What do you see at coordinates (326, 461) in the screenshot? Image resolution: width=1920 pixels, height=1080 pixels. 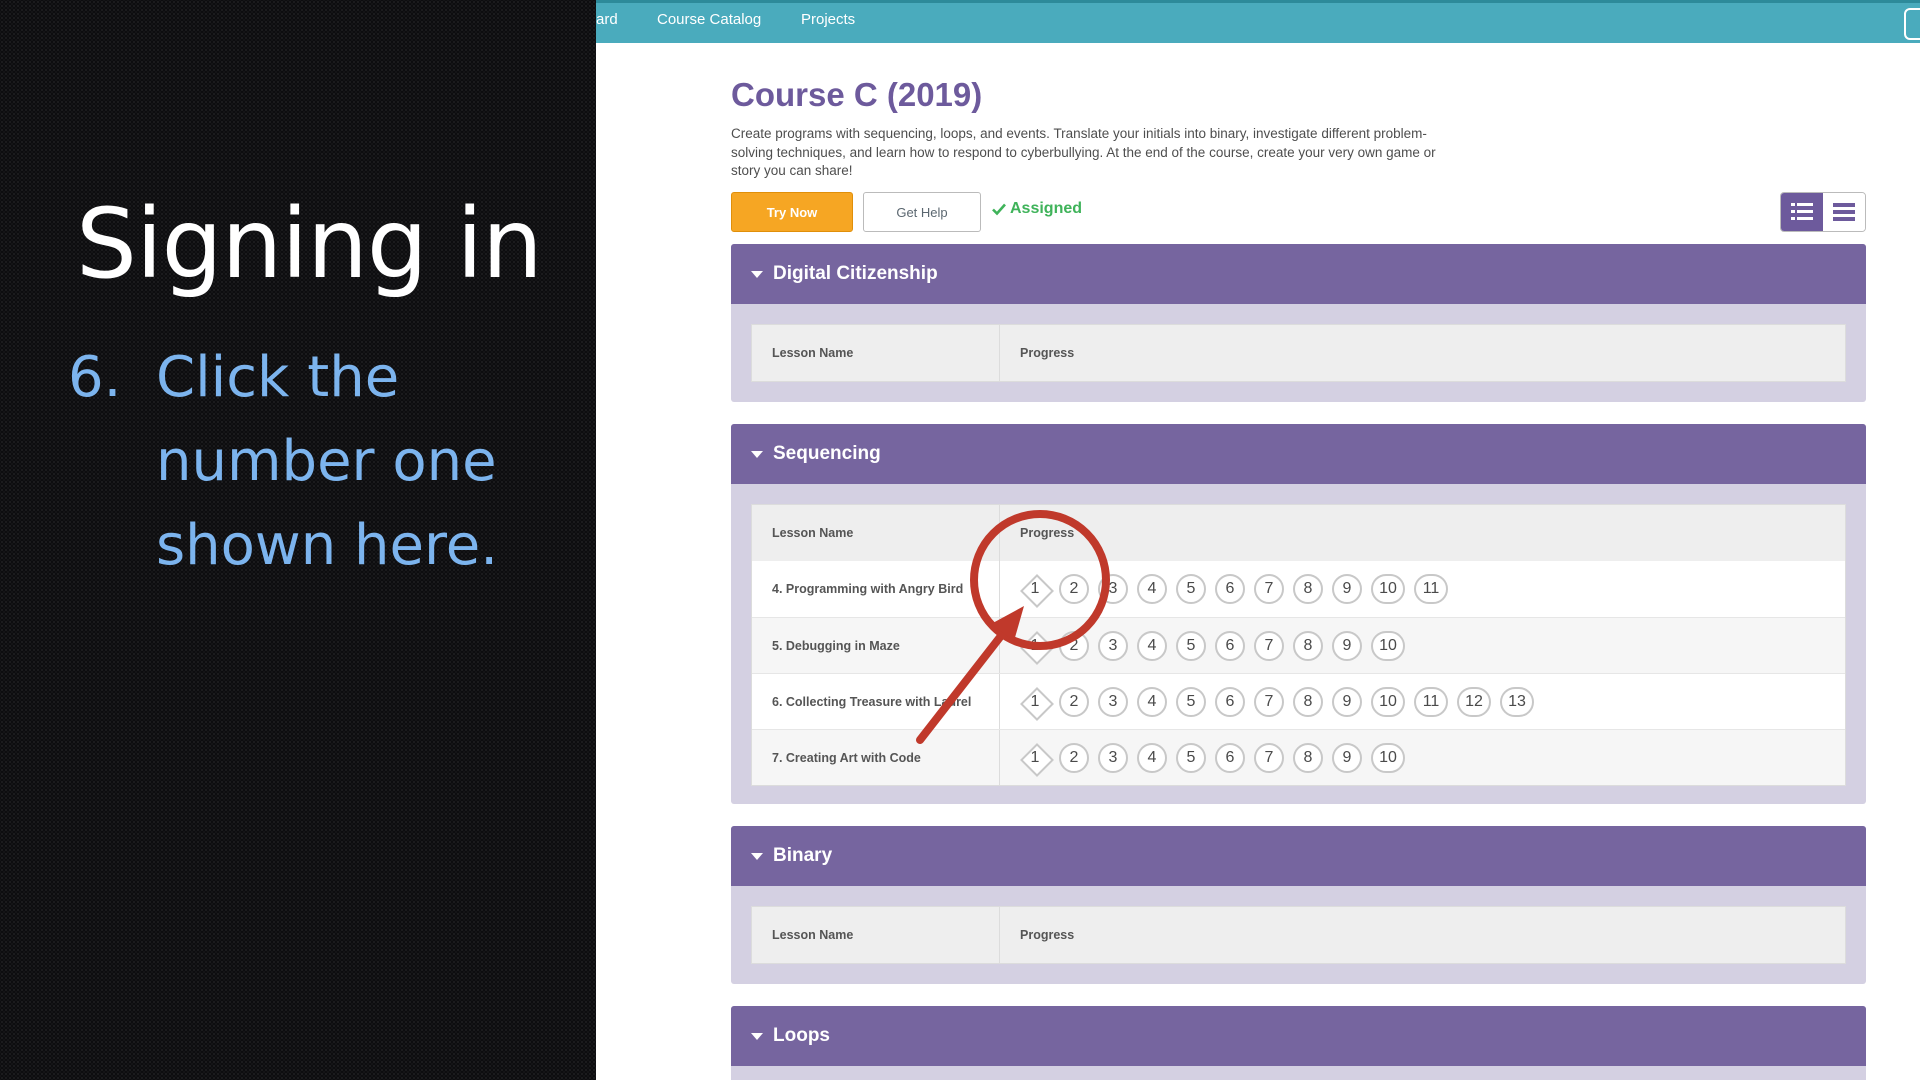 I see `step-line-2: number one` at bounding box center [326, 461].